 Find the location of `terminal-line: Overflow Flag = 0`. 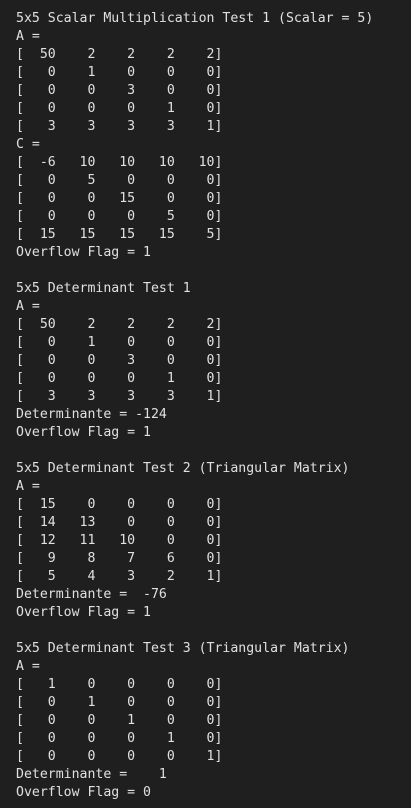

terminal-line: Overflow Flag = 0 is located at coordinates (83, 792).